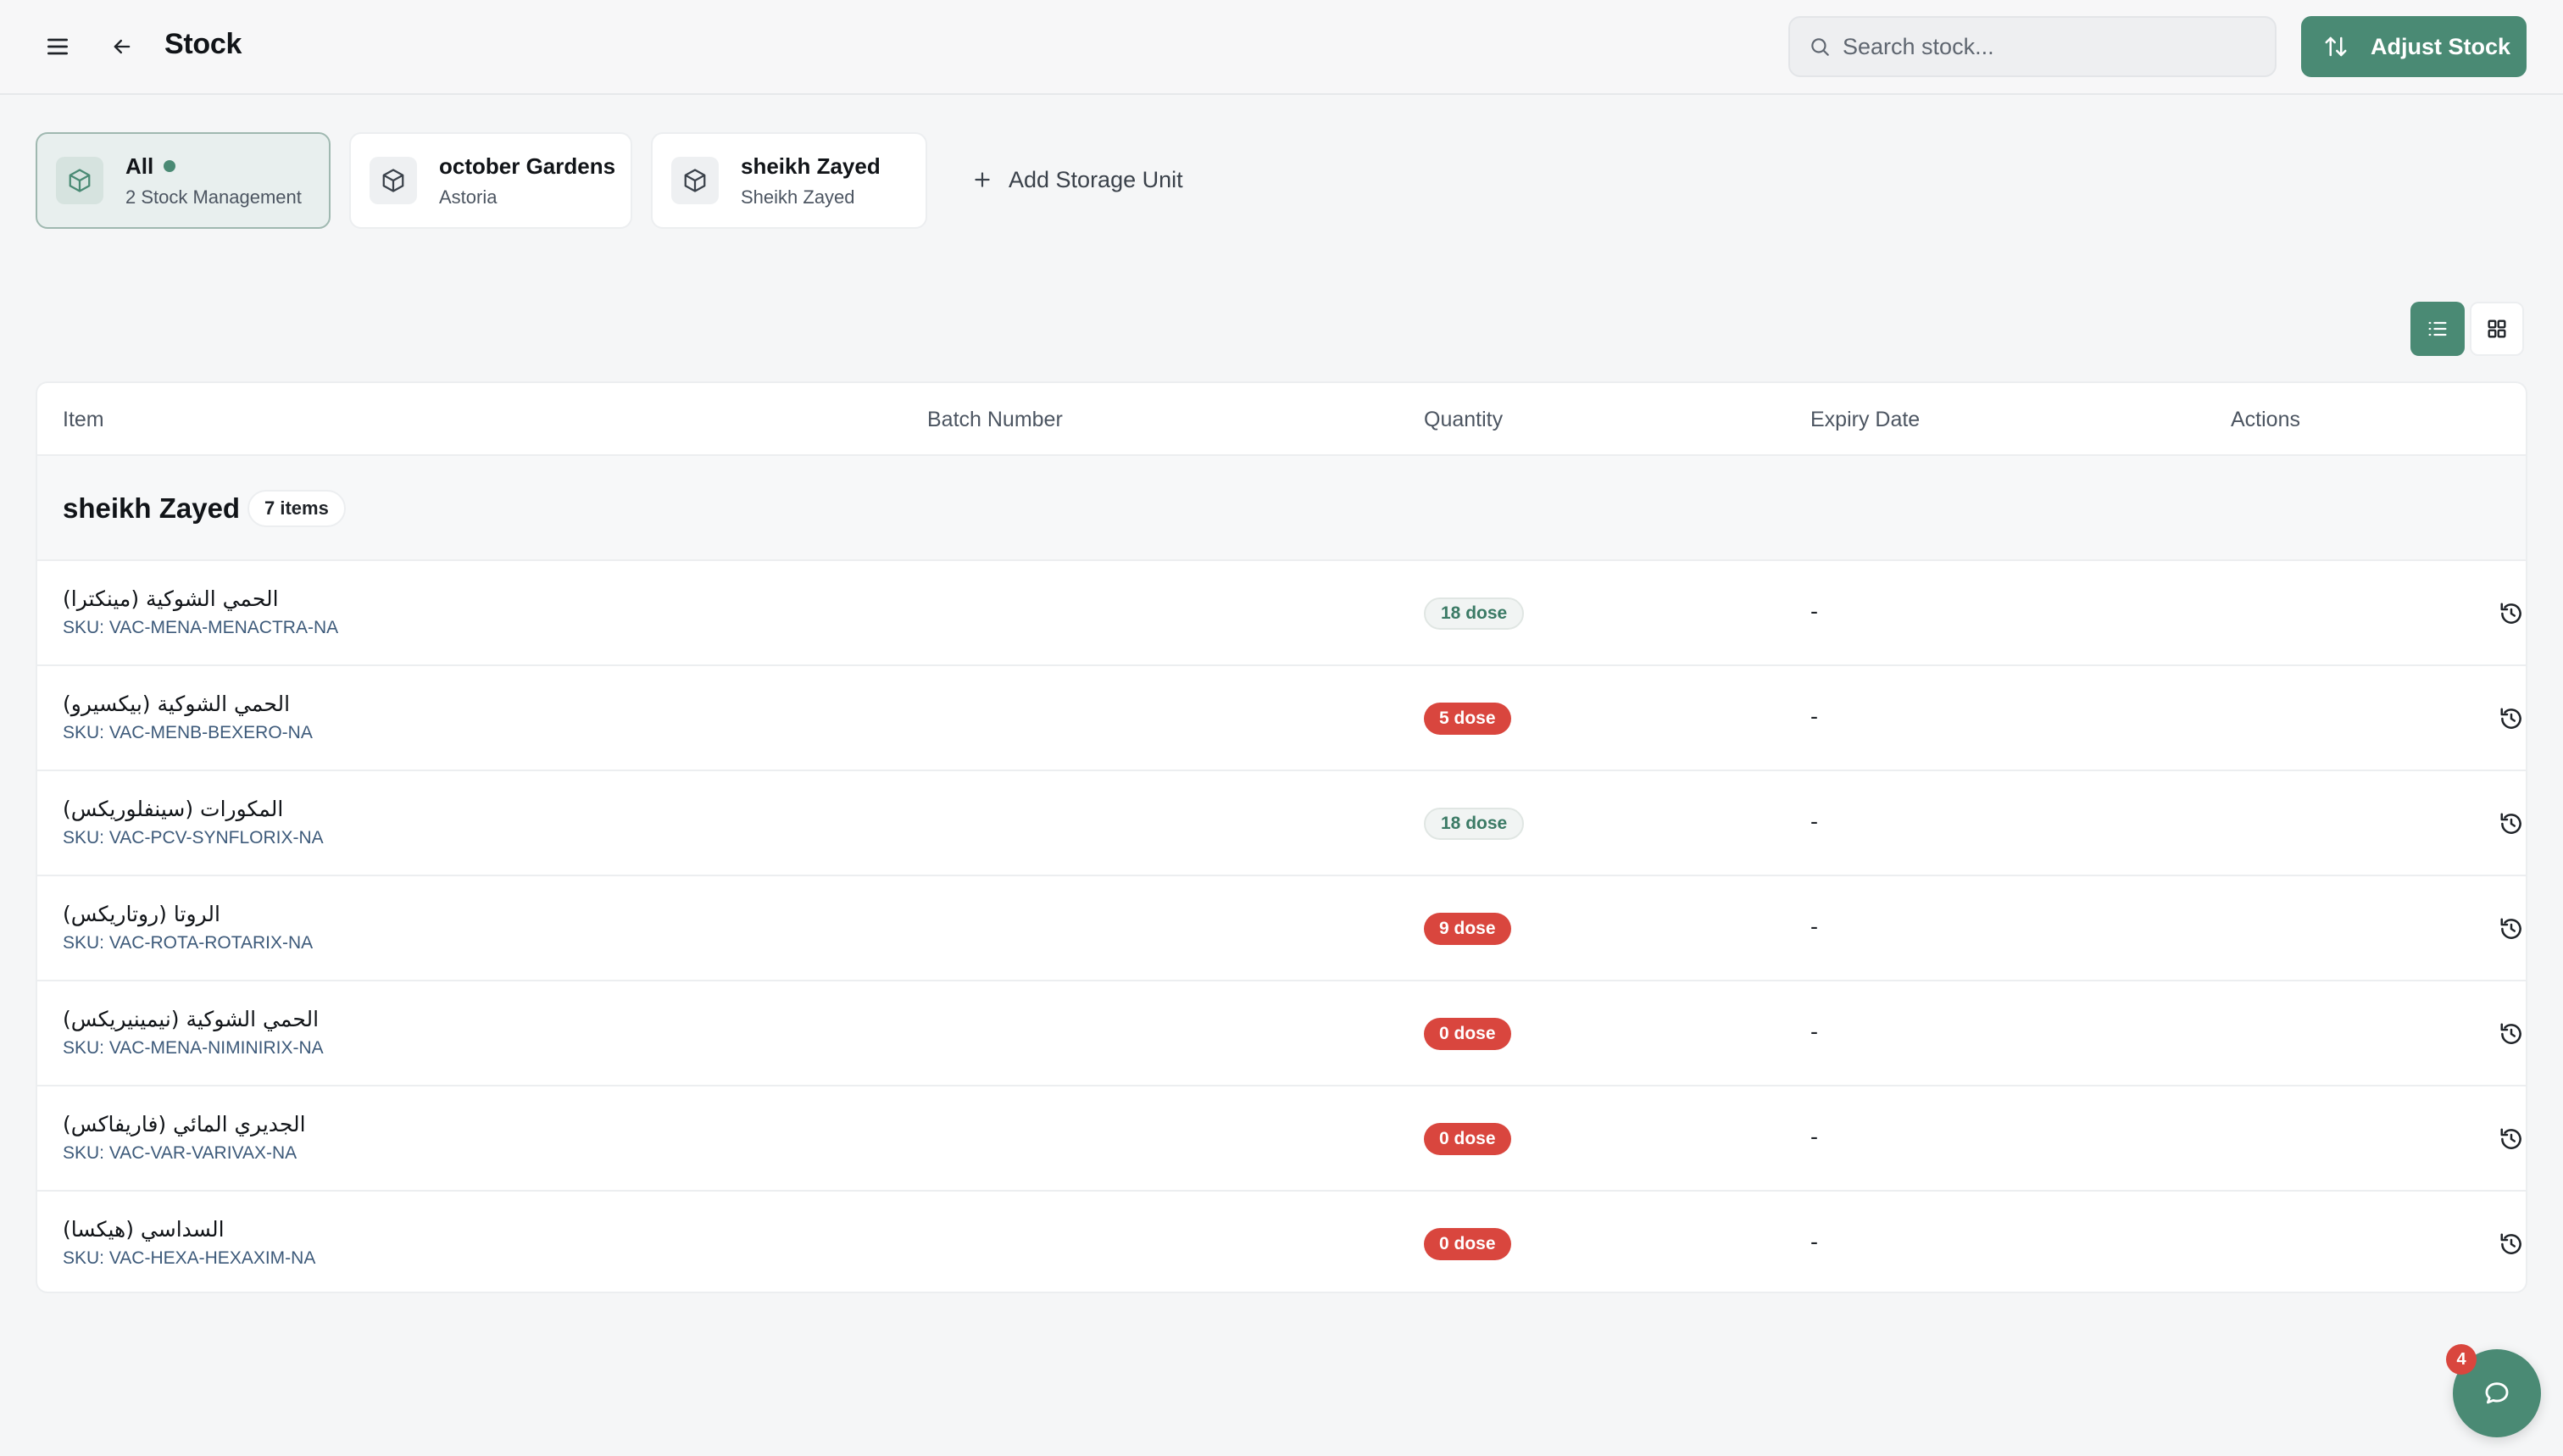  What do you see at coordinates (527, 166) in the screenshot?
I see `card-title: october Gardens` at bounding box center [527, 166].